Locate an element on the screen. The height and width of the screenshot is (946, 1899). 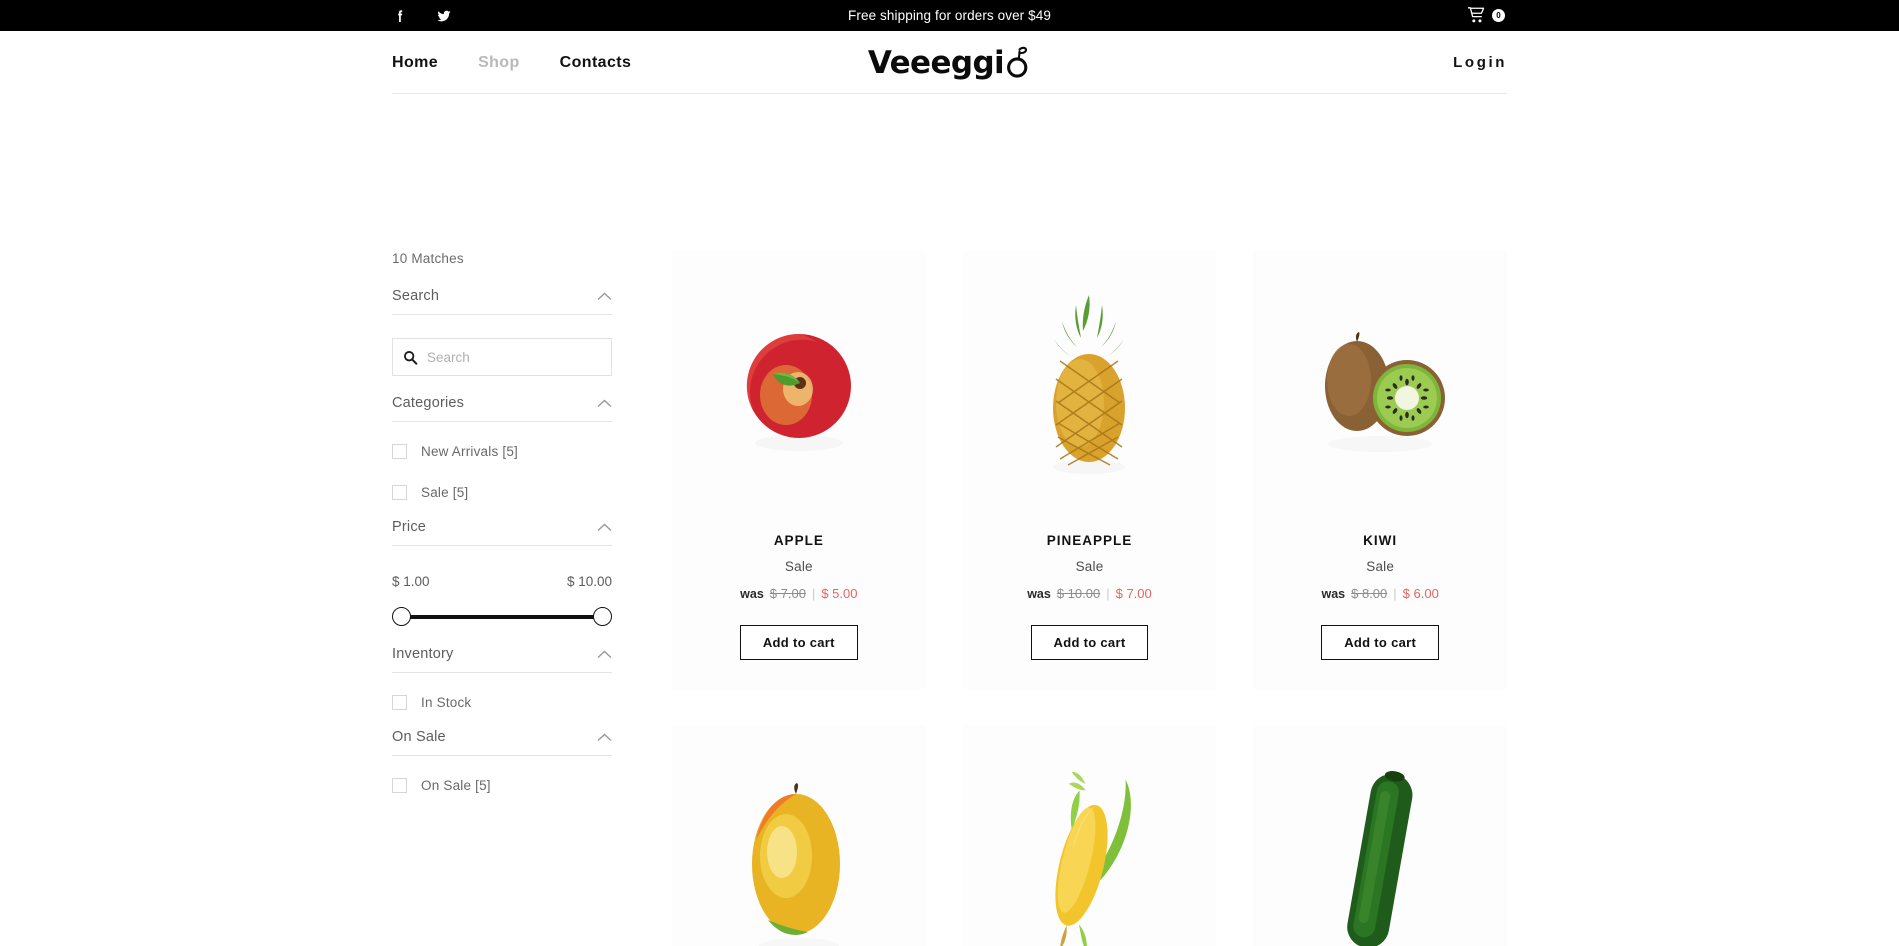
login-link: Login is located at coordinates (1480, 62).